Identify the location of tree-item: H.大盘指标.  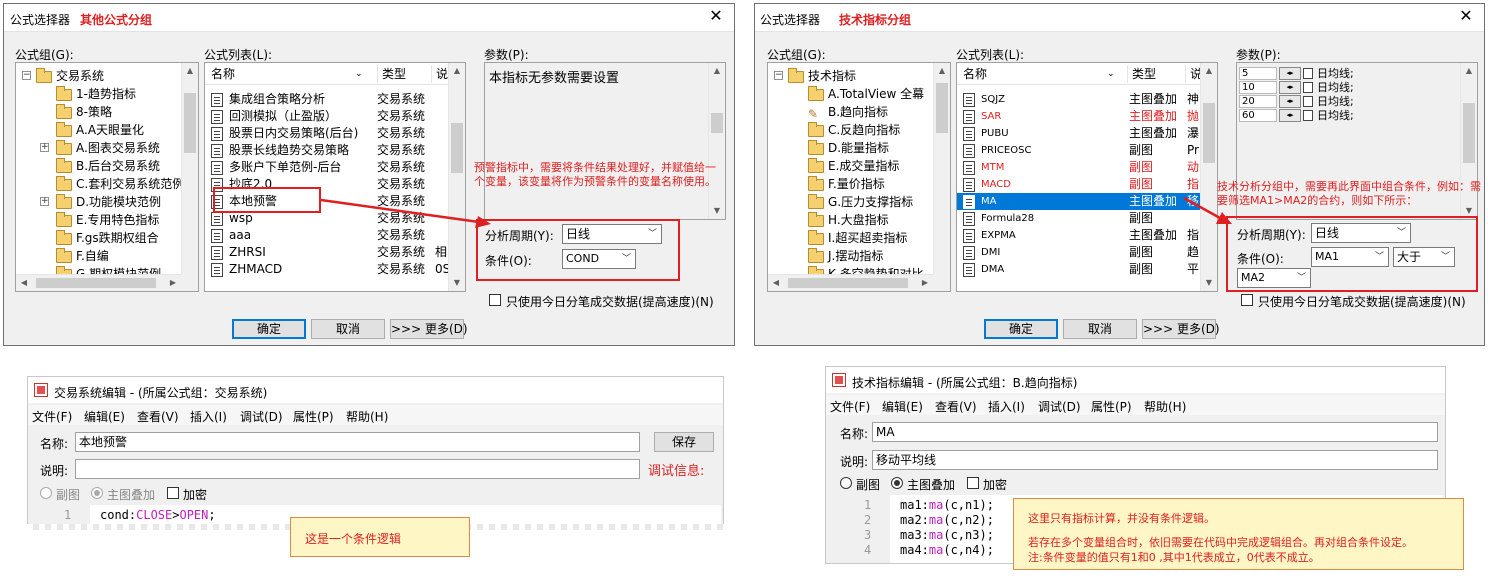
(859, 220).